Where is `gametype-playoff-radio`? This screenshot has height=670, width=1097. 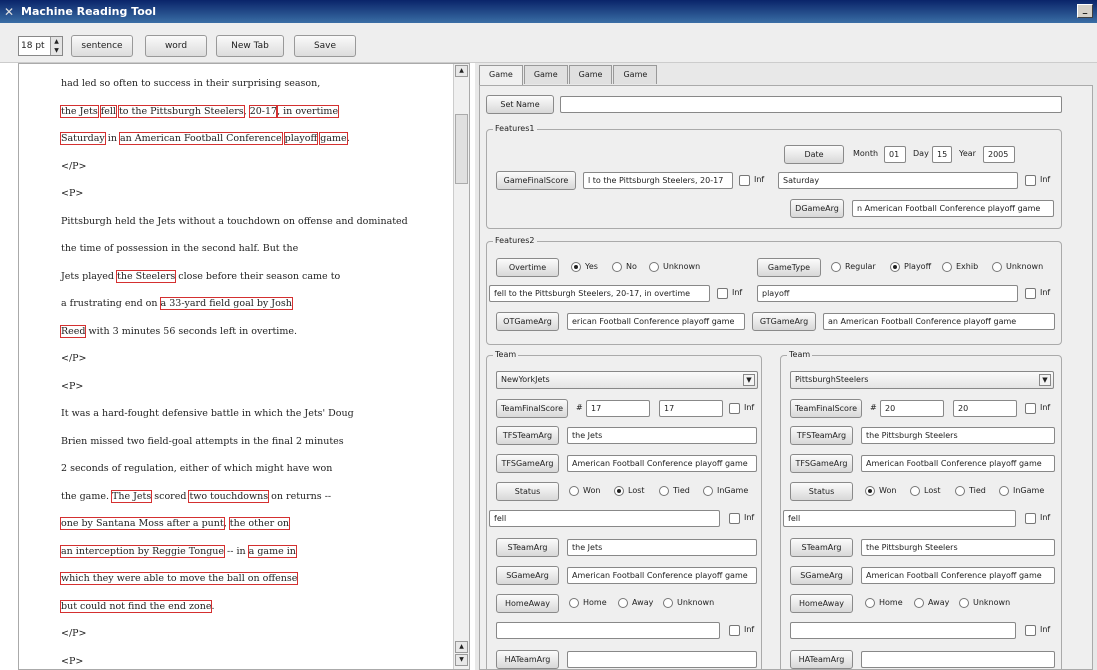
gametype-playoff-radio is located at coordinates (895, 267).